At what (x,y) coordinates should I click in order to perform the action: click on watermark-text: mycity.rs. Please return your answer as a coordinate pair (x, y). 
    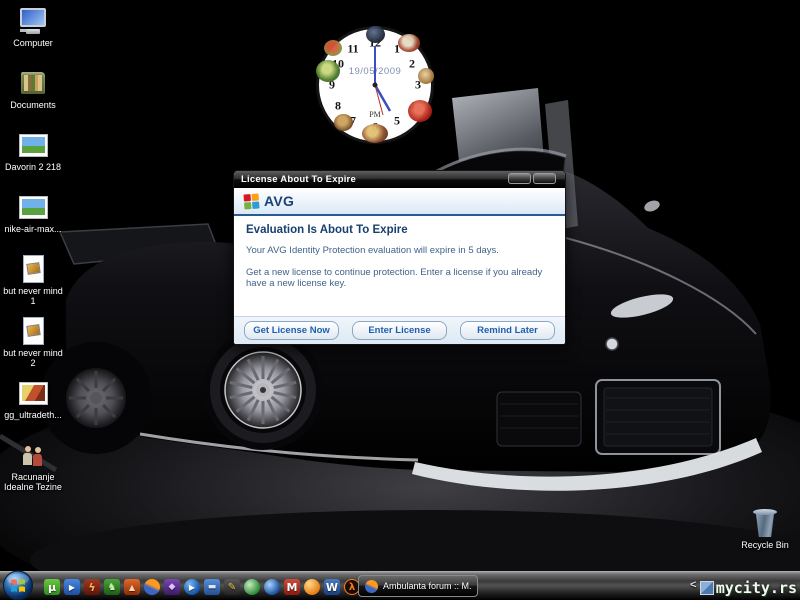
    Looking at the image, I should click on (756, 588).